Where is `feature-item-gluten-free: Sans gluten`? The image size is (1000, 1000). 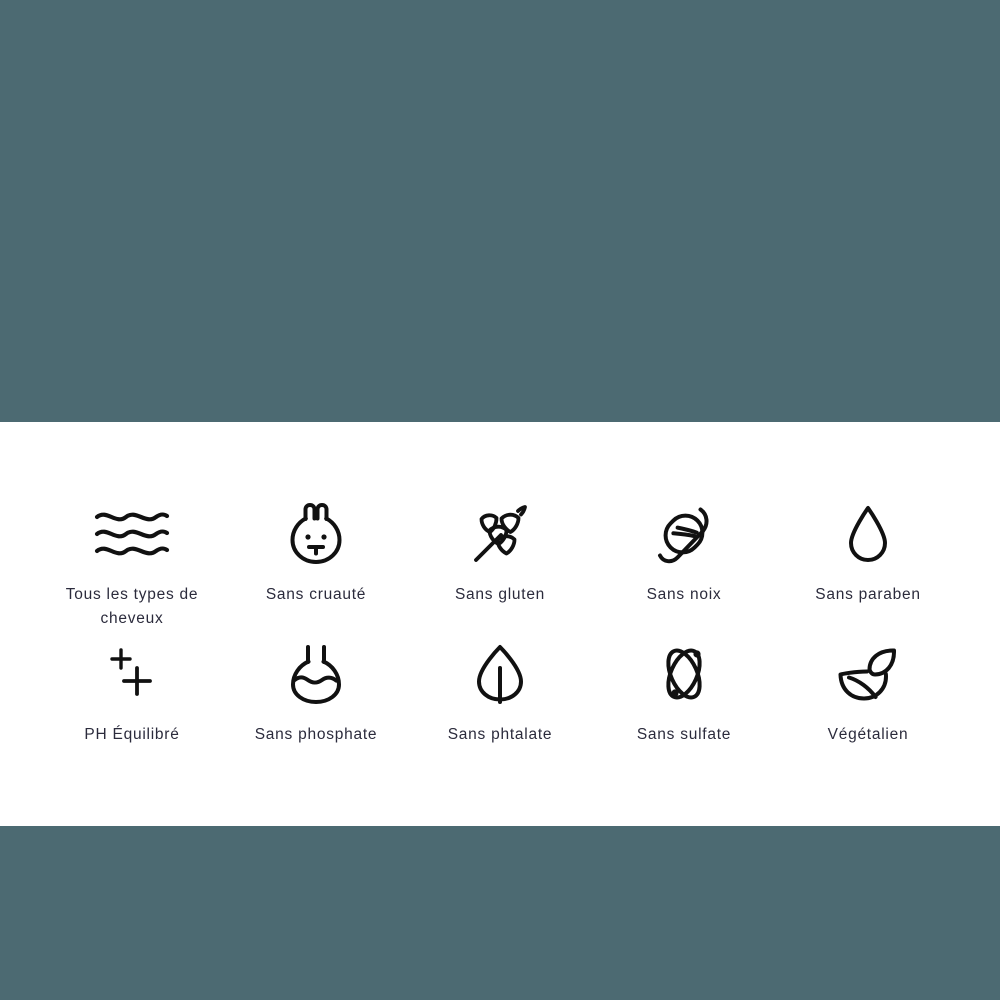
feature-item-gluten-free: Sans gluten is located at coordinates (500, 566).